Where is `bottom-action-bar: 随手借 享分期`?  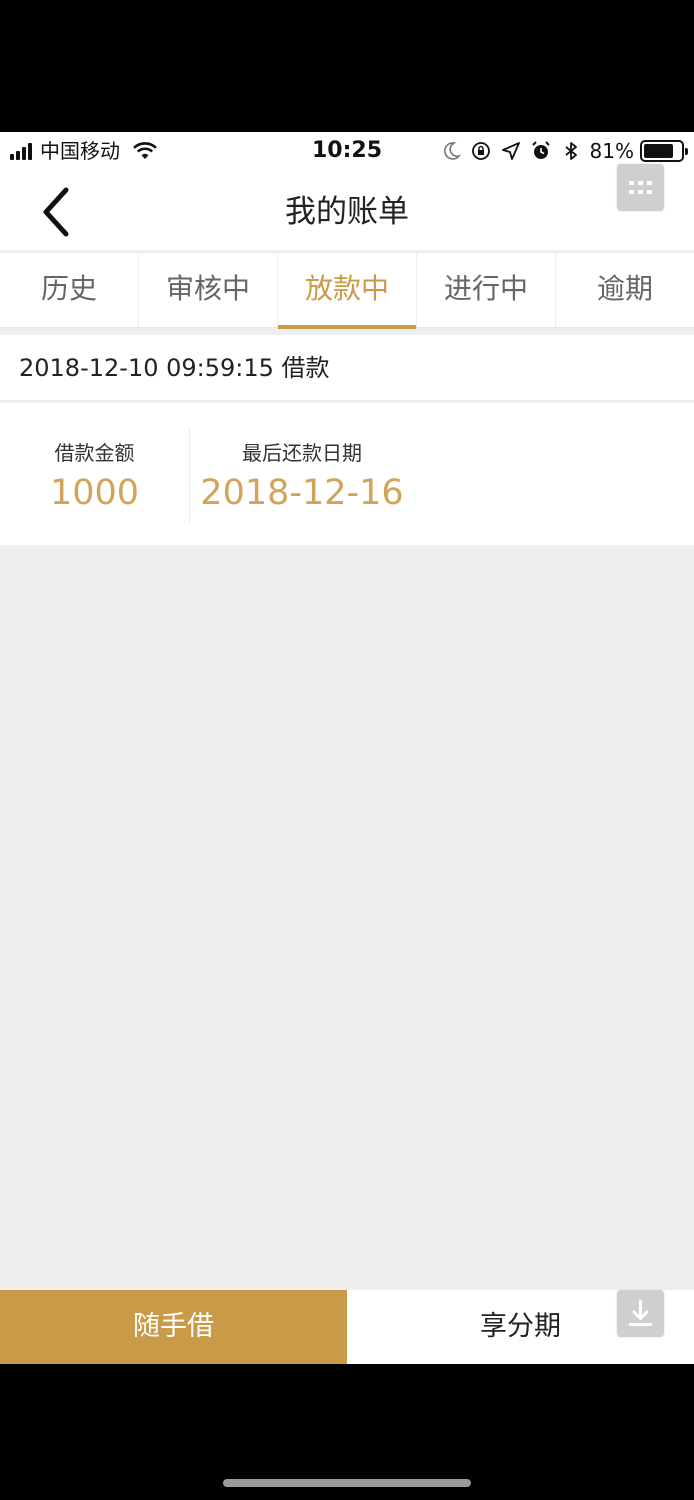
bottom-action-bar: 随手借 享分期 is located at coordinates (347, 1327).